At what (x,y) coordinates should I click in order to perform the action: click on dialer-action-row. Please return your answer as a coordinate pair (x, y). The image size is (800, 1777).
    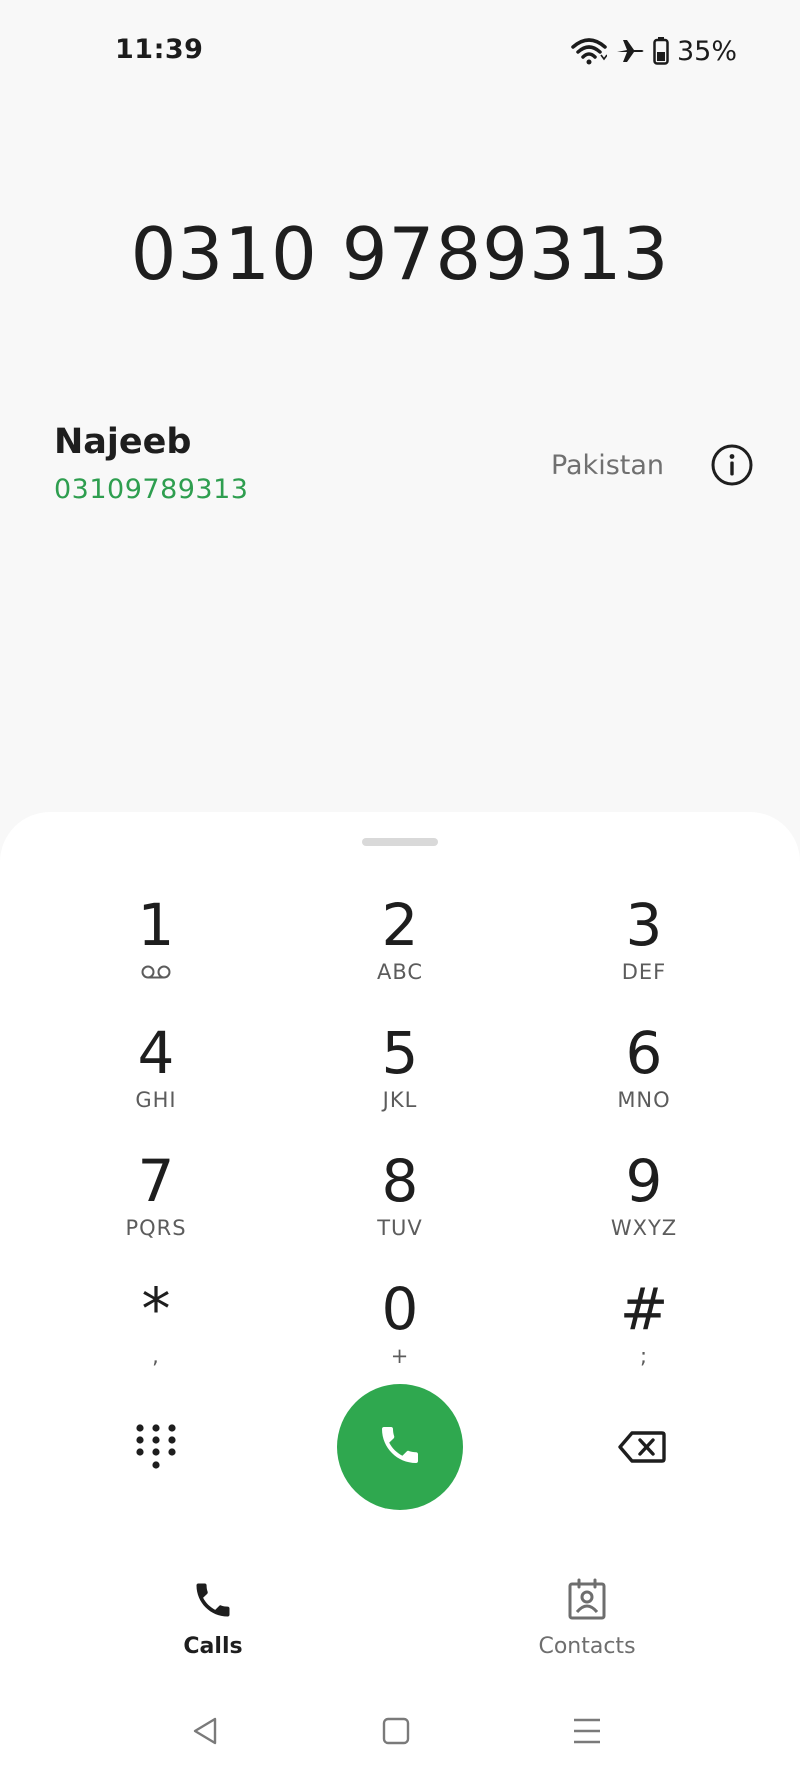
    Looking at the image, I should click on (400, 1447).